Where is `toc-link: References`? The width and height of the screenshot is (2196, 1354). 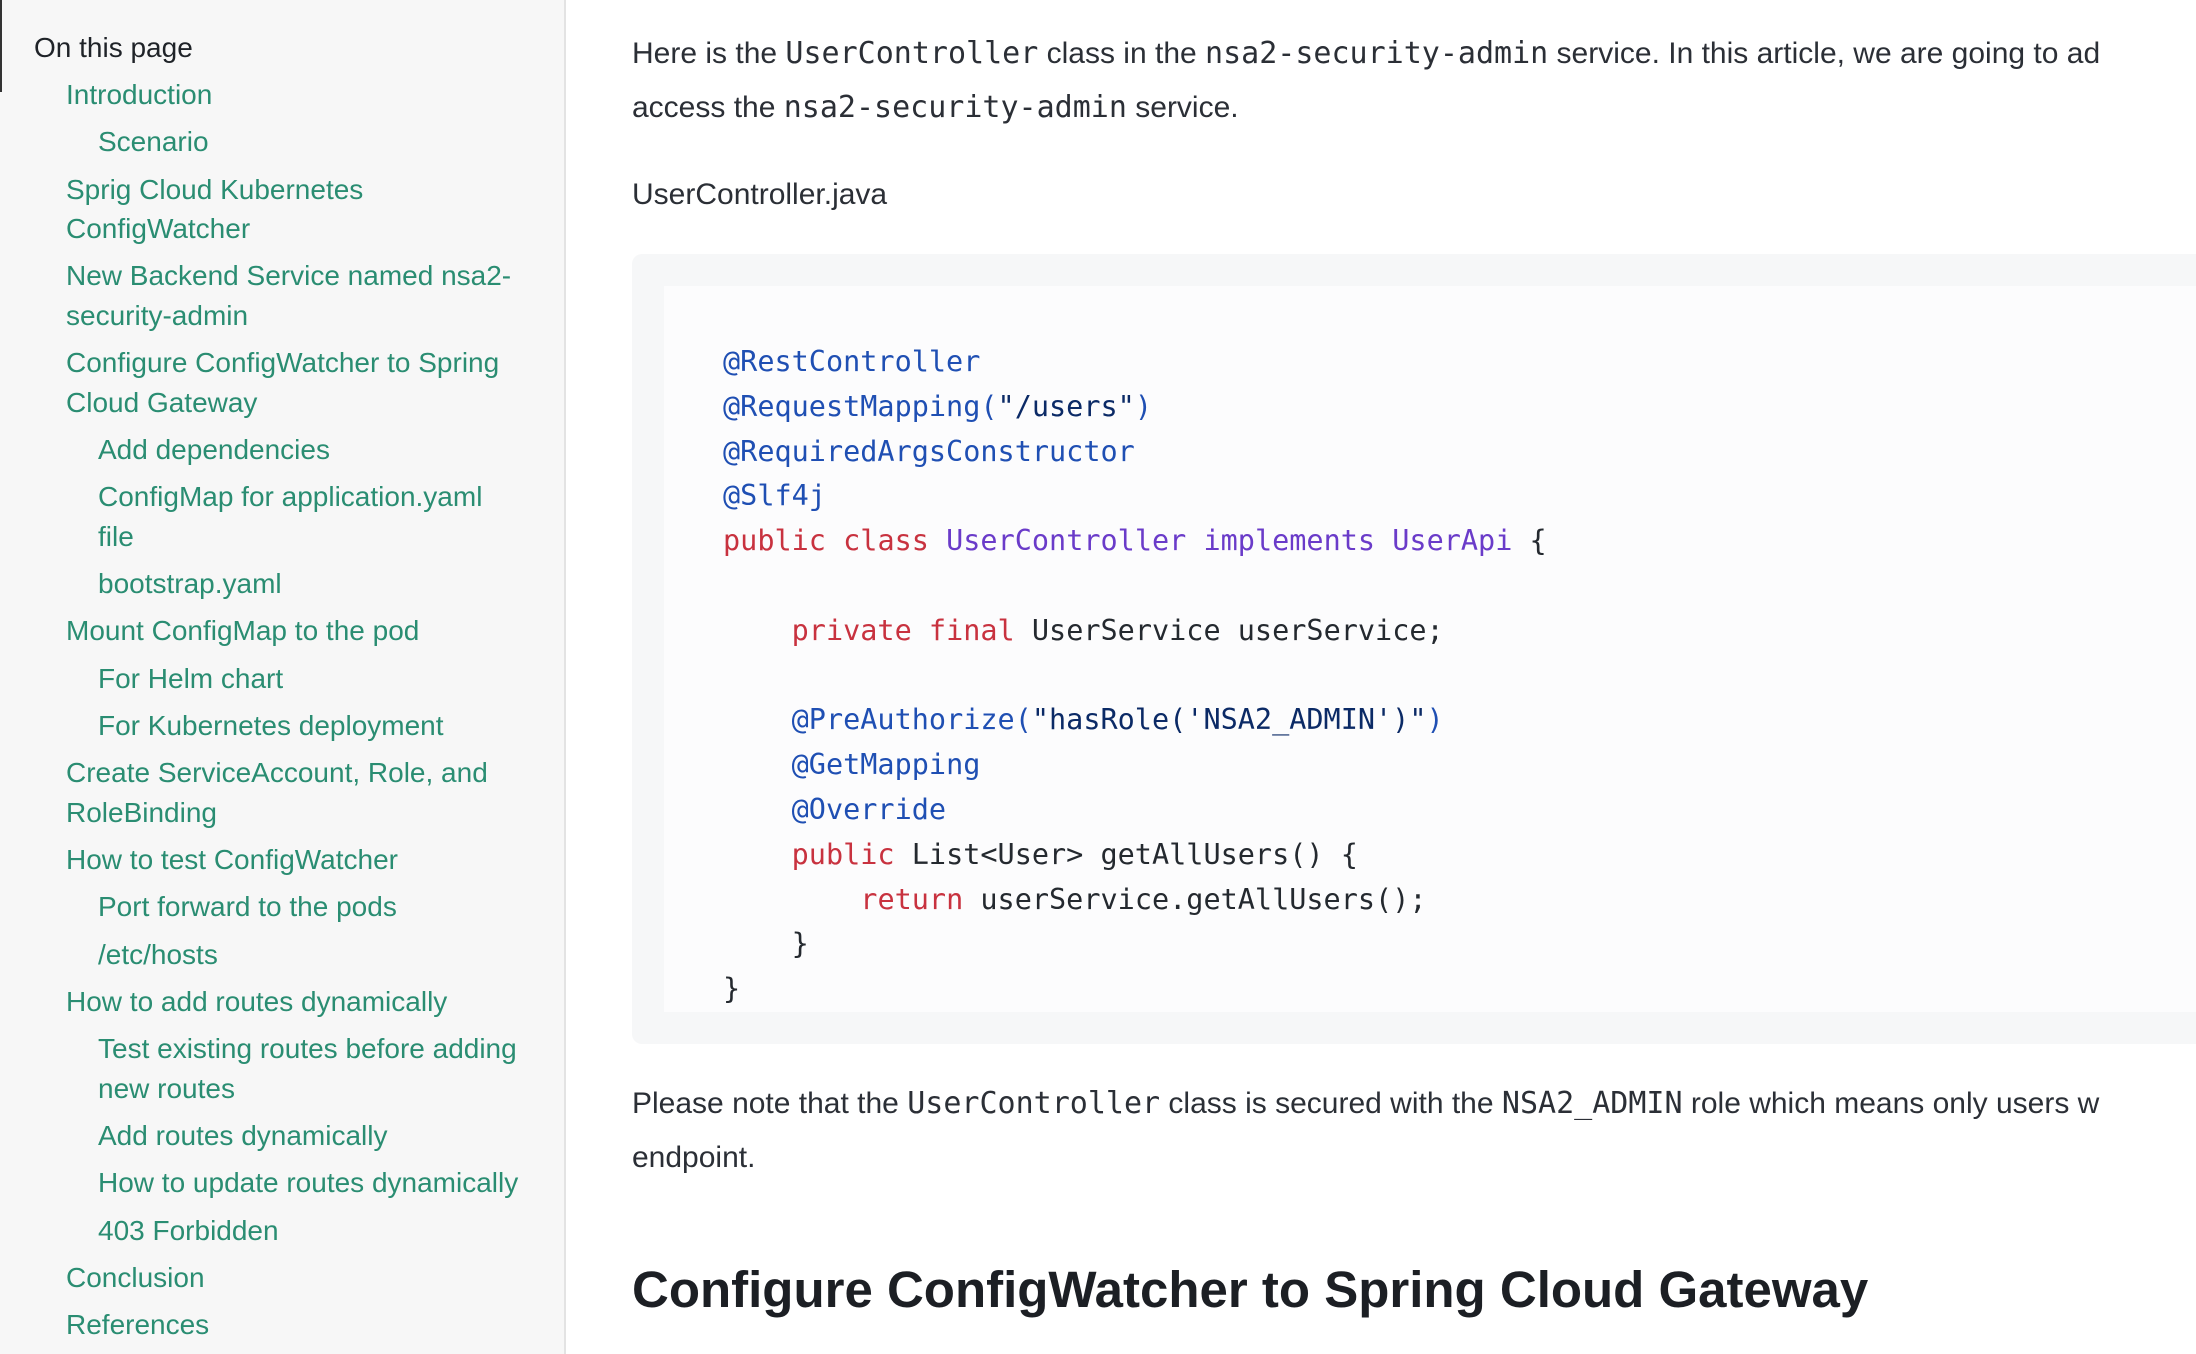 toc-link: References is located at coordinates (280, 1325).